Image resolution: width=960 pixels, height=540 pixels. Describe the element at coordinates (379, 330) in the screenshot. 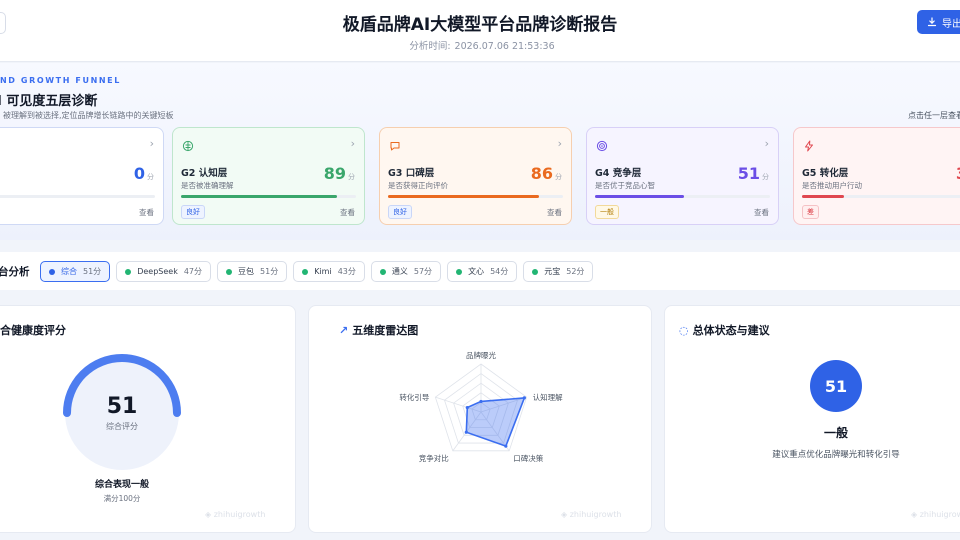

I see `radar-title: ↗ 五维度雷达图` at that location.